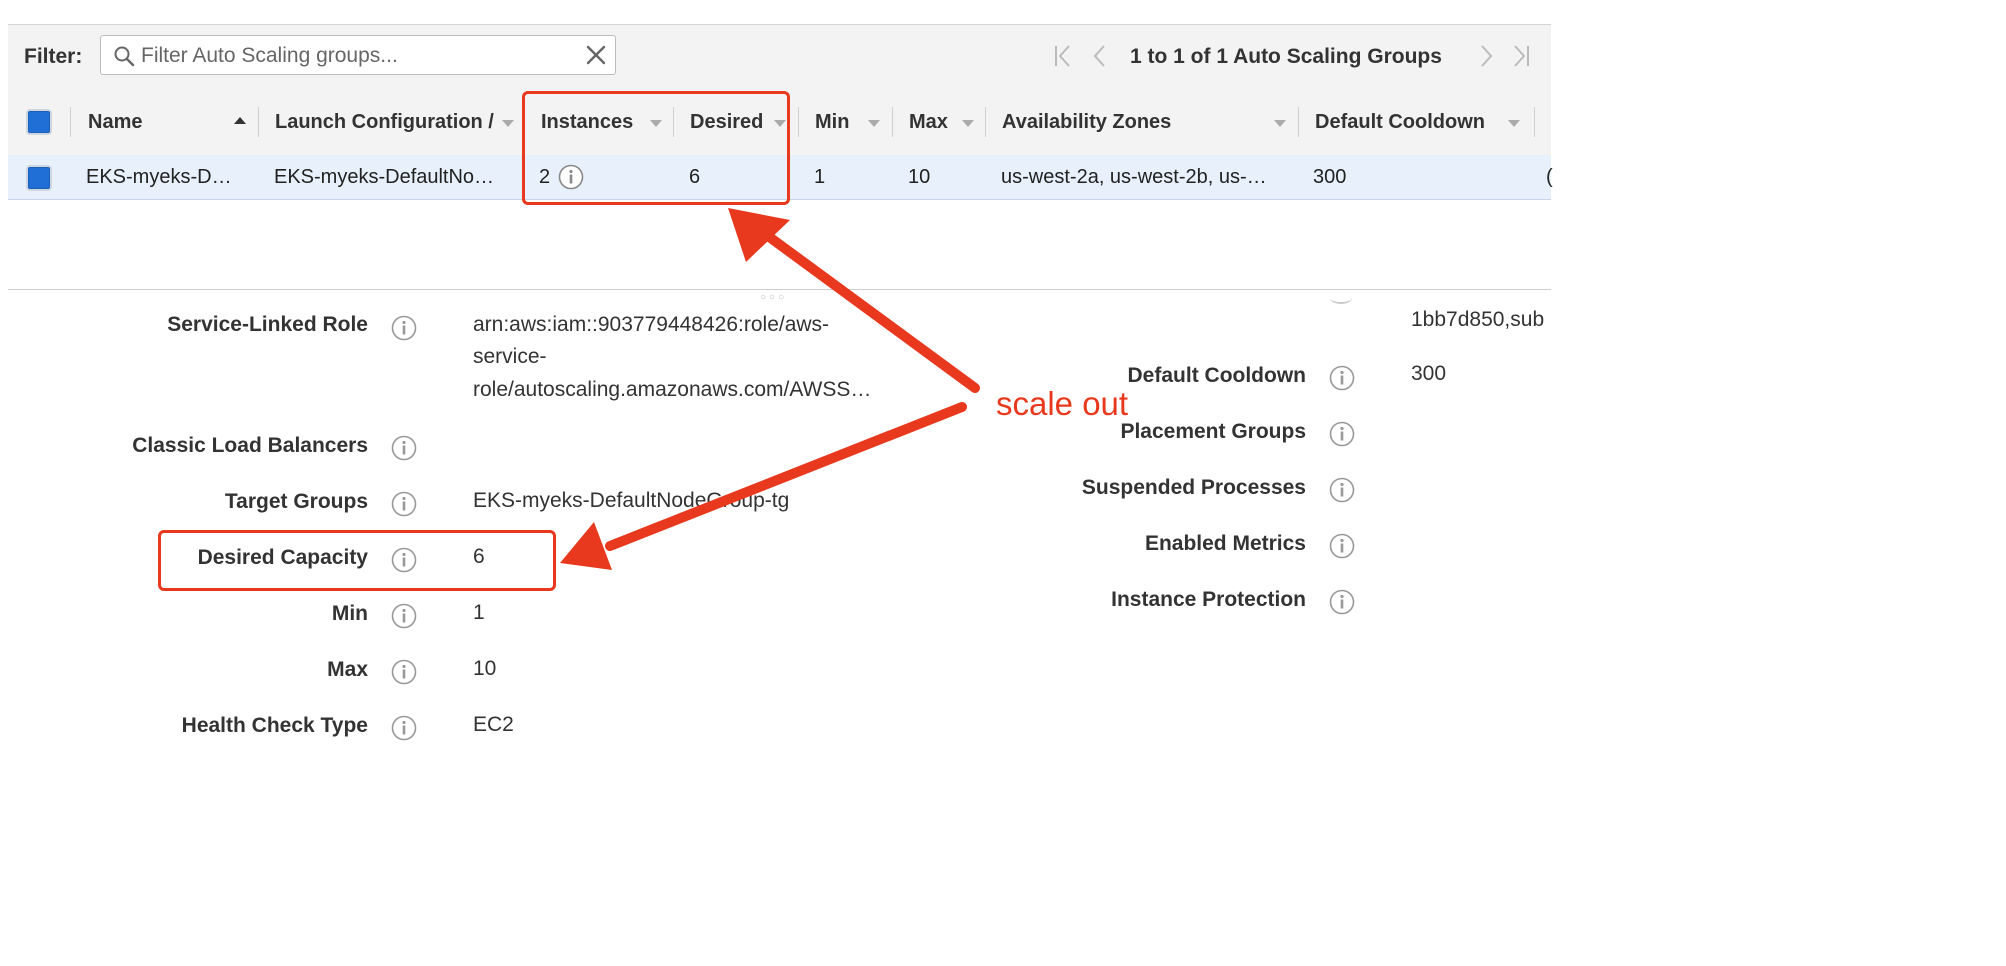 This screenshot has width=2006, height=966. I want to click on annotation-arrows, so click(770, 389).